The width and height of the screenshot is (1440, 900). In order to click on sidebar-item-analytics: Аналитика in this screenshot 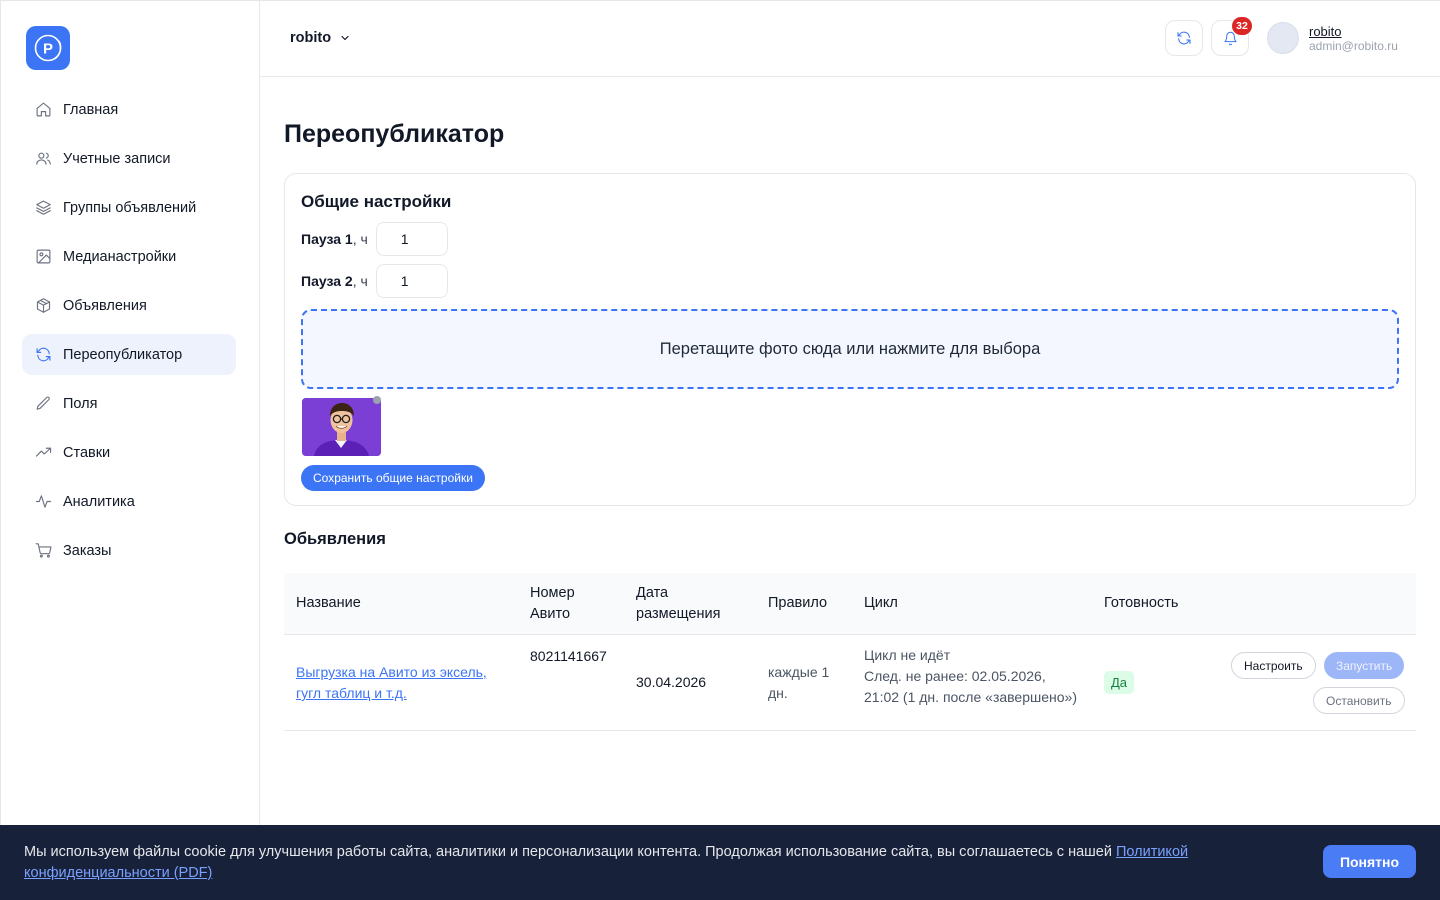, I will do `click(129, 501)`.